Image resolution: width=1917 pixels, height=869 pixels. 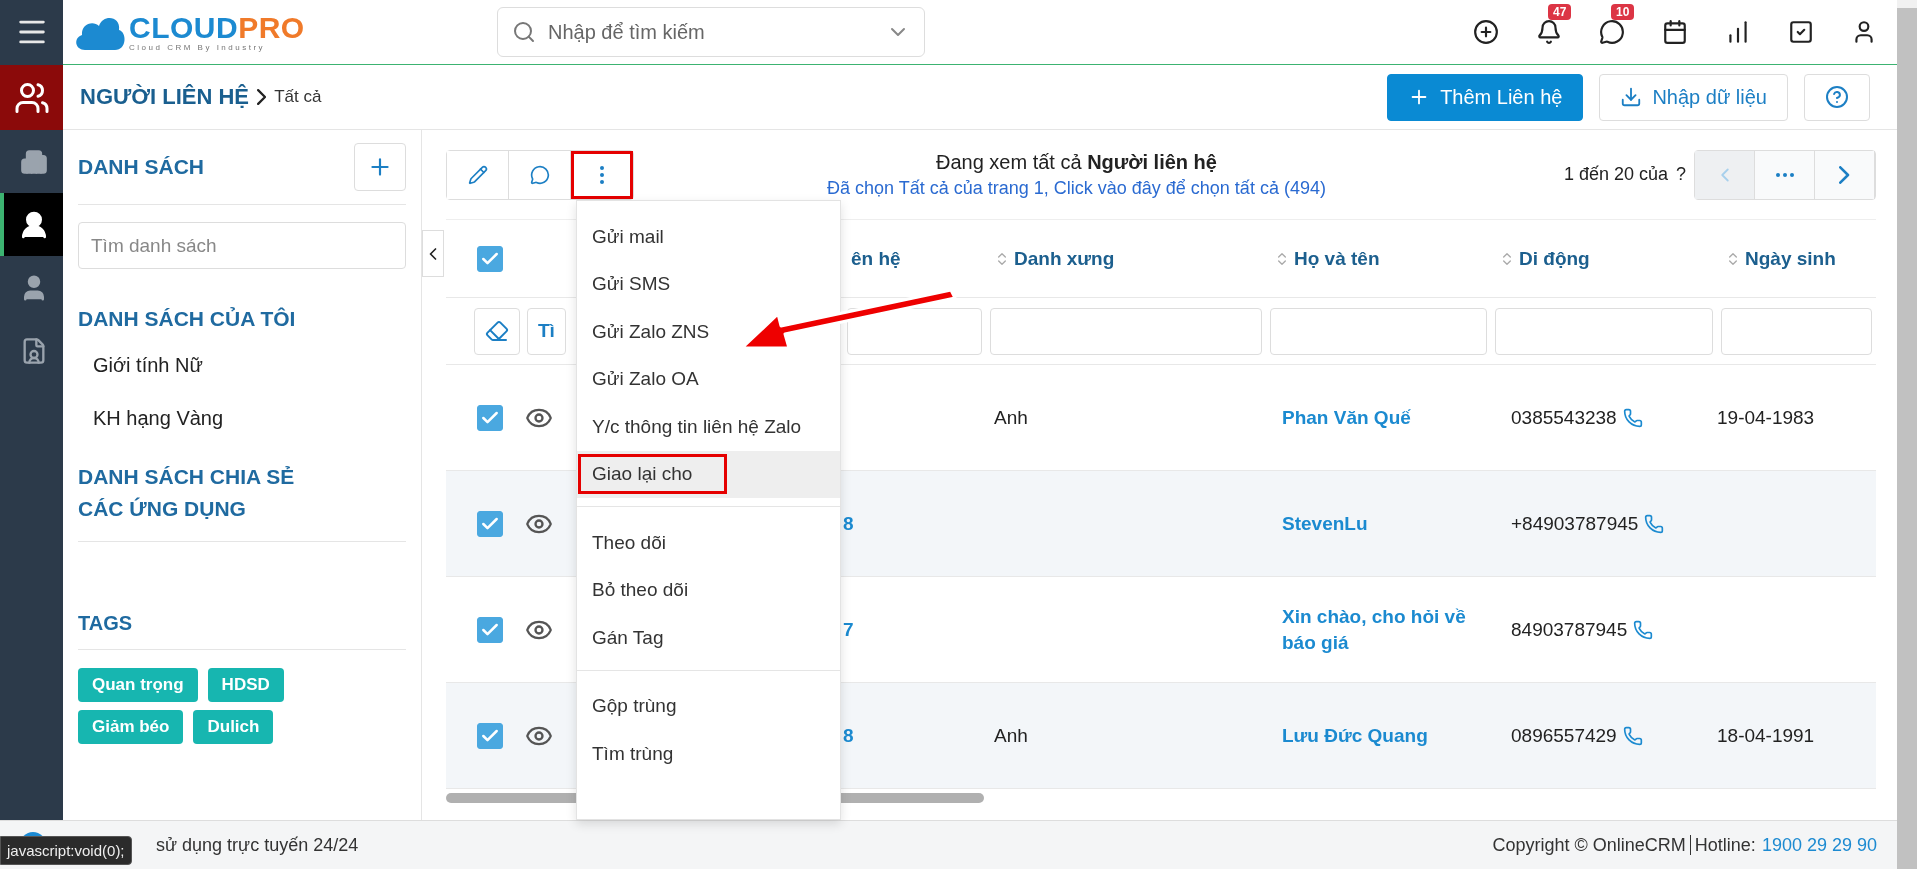 I want to click on select-all-checkbox, so click(x=490, y=258).